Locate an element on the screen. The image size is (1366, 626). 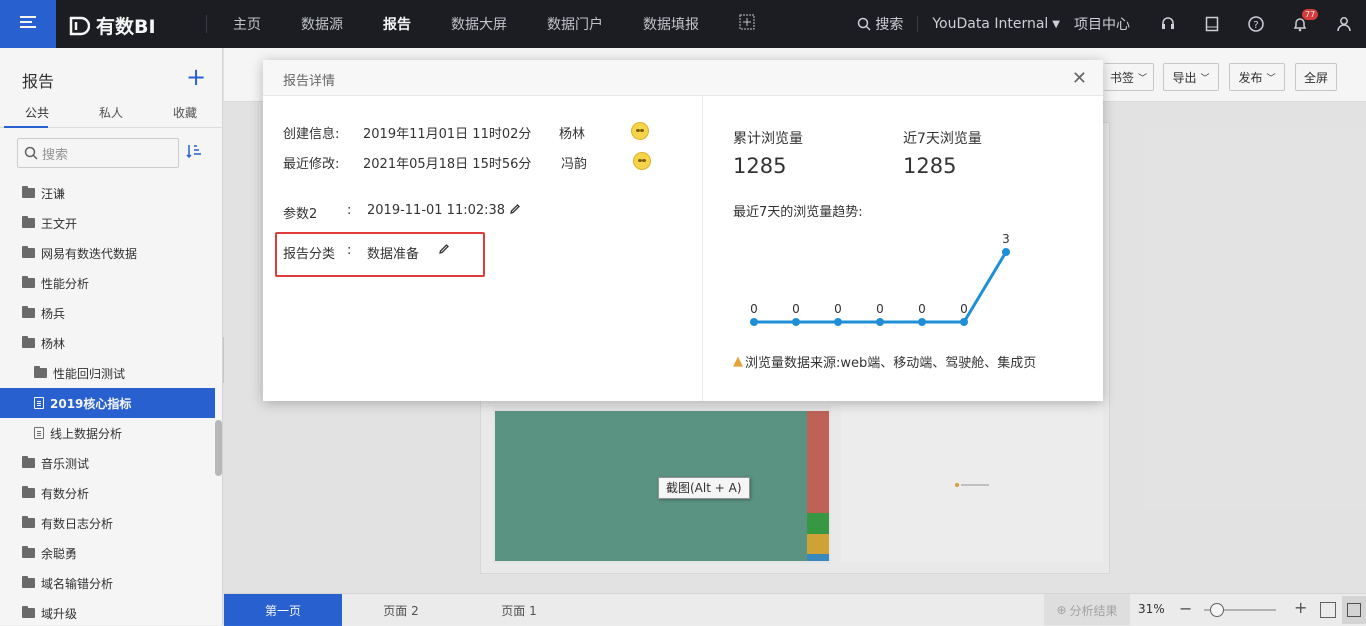
views-trend-chart: 0 0 0 0 0 0 3 is located at coordinates (880, 279).